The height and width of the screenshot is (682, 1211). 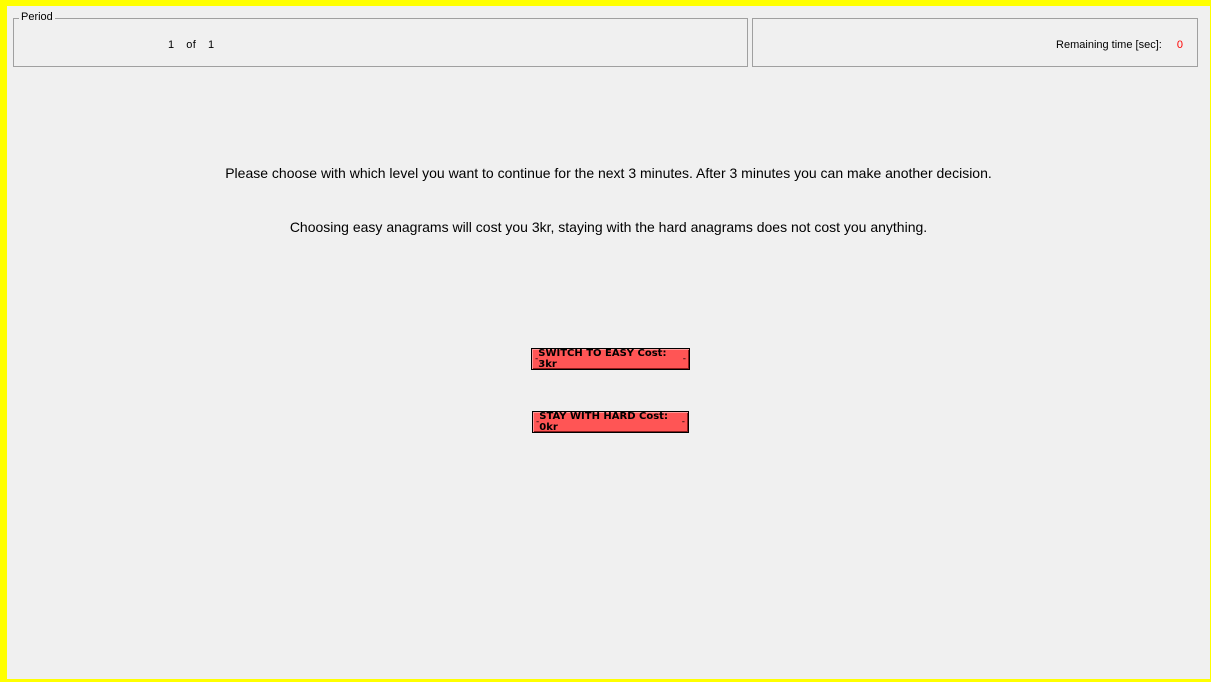 What do you see at coordinates (1109, 45) in the screenshot?
I see `remaining-time-label: Remaining time [sec]:` at bounding box center [1109, 45].